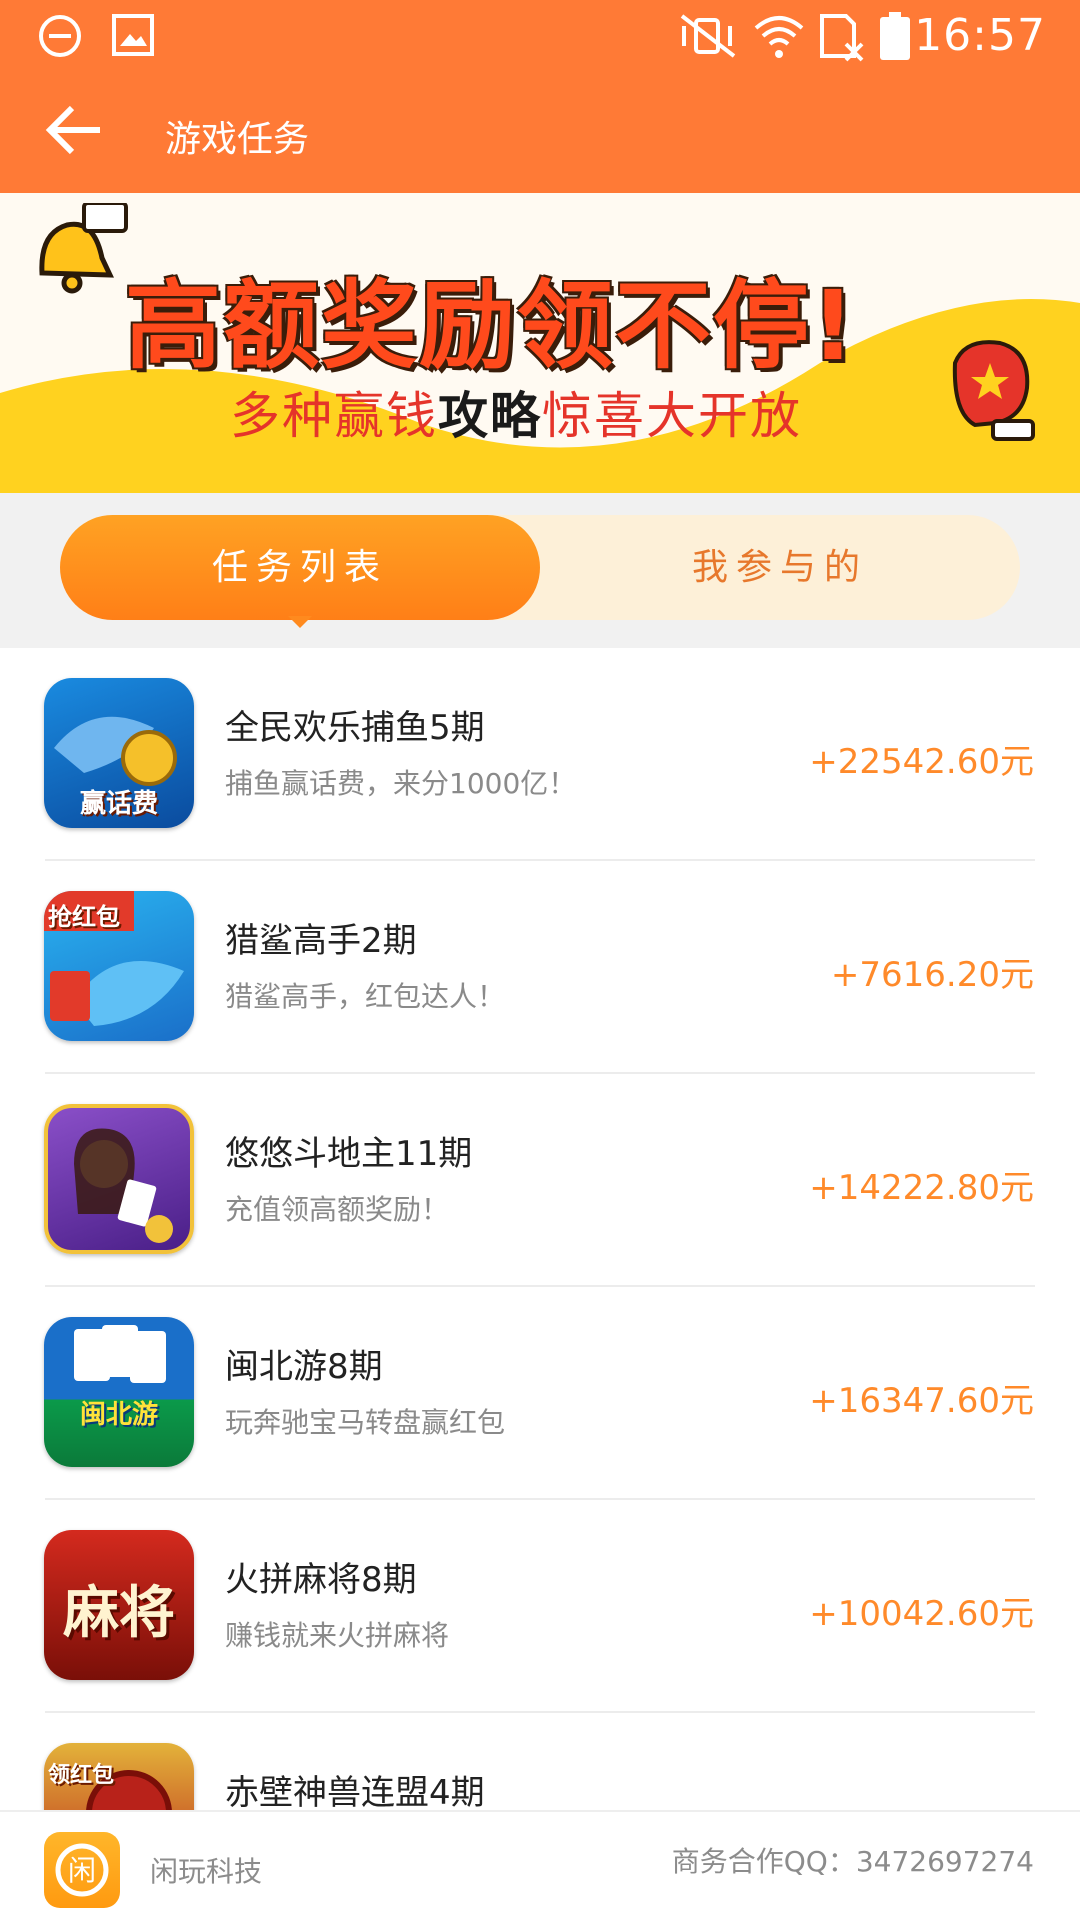  What do you see at coordinates (540, 37) in the screenshot?
I see `status-bar: 16:57` at bounding box center [540, 37].